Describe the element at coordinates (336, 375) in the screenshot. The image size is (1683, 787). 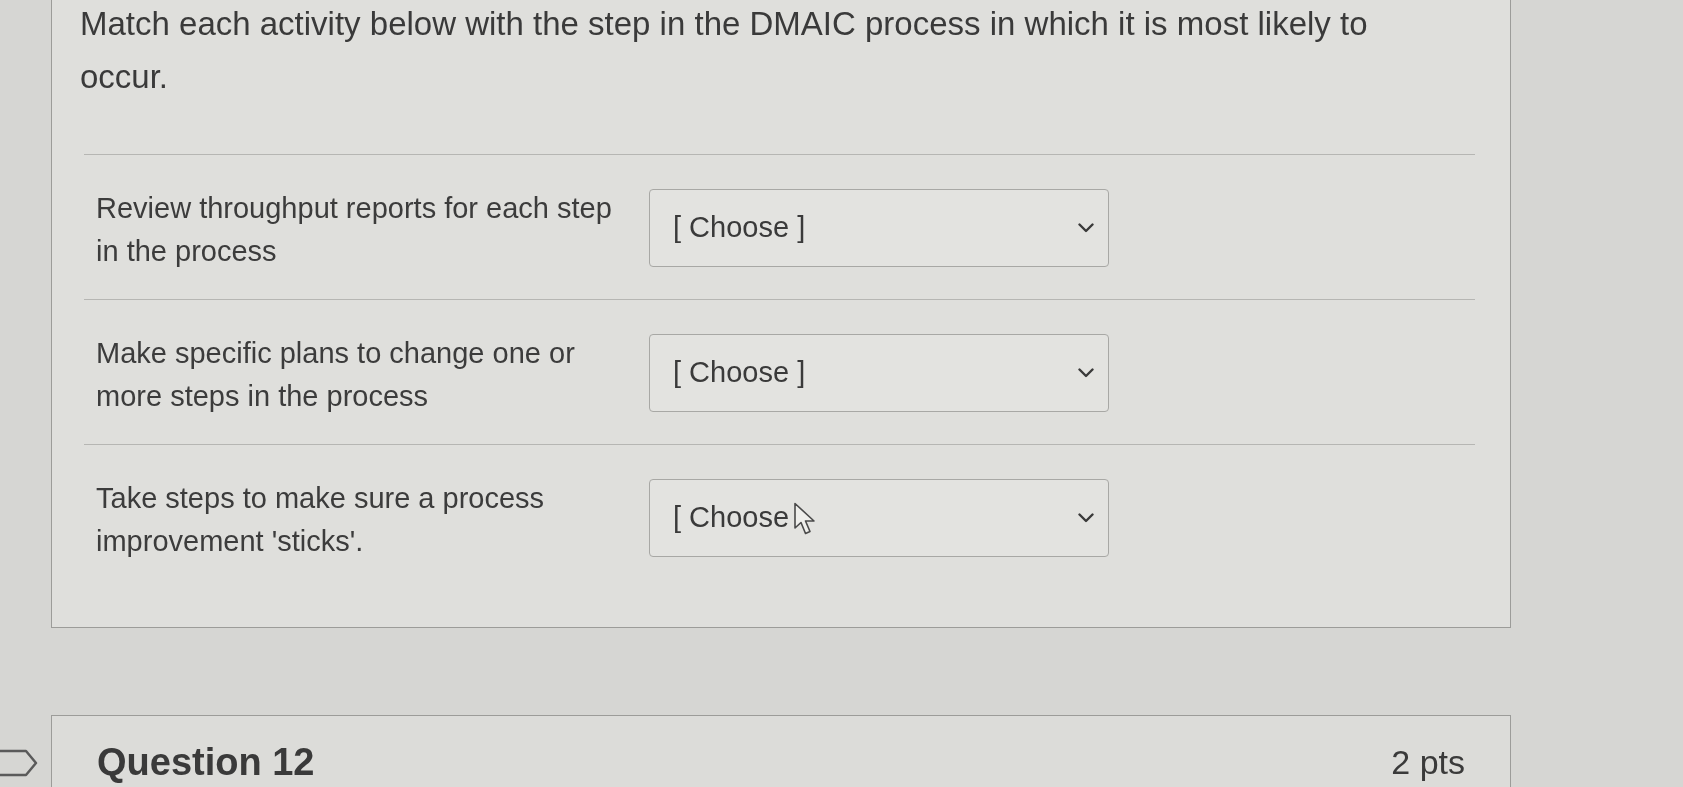
I see `activity-prompt: Make specific plans to change one or more steps in the process` at that location.